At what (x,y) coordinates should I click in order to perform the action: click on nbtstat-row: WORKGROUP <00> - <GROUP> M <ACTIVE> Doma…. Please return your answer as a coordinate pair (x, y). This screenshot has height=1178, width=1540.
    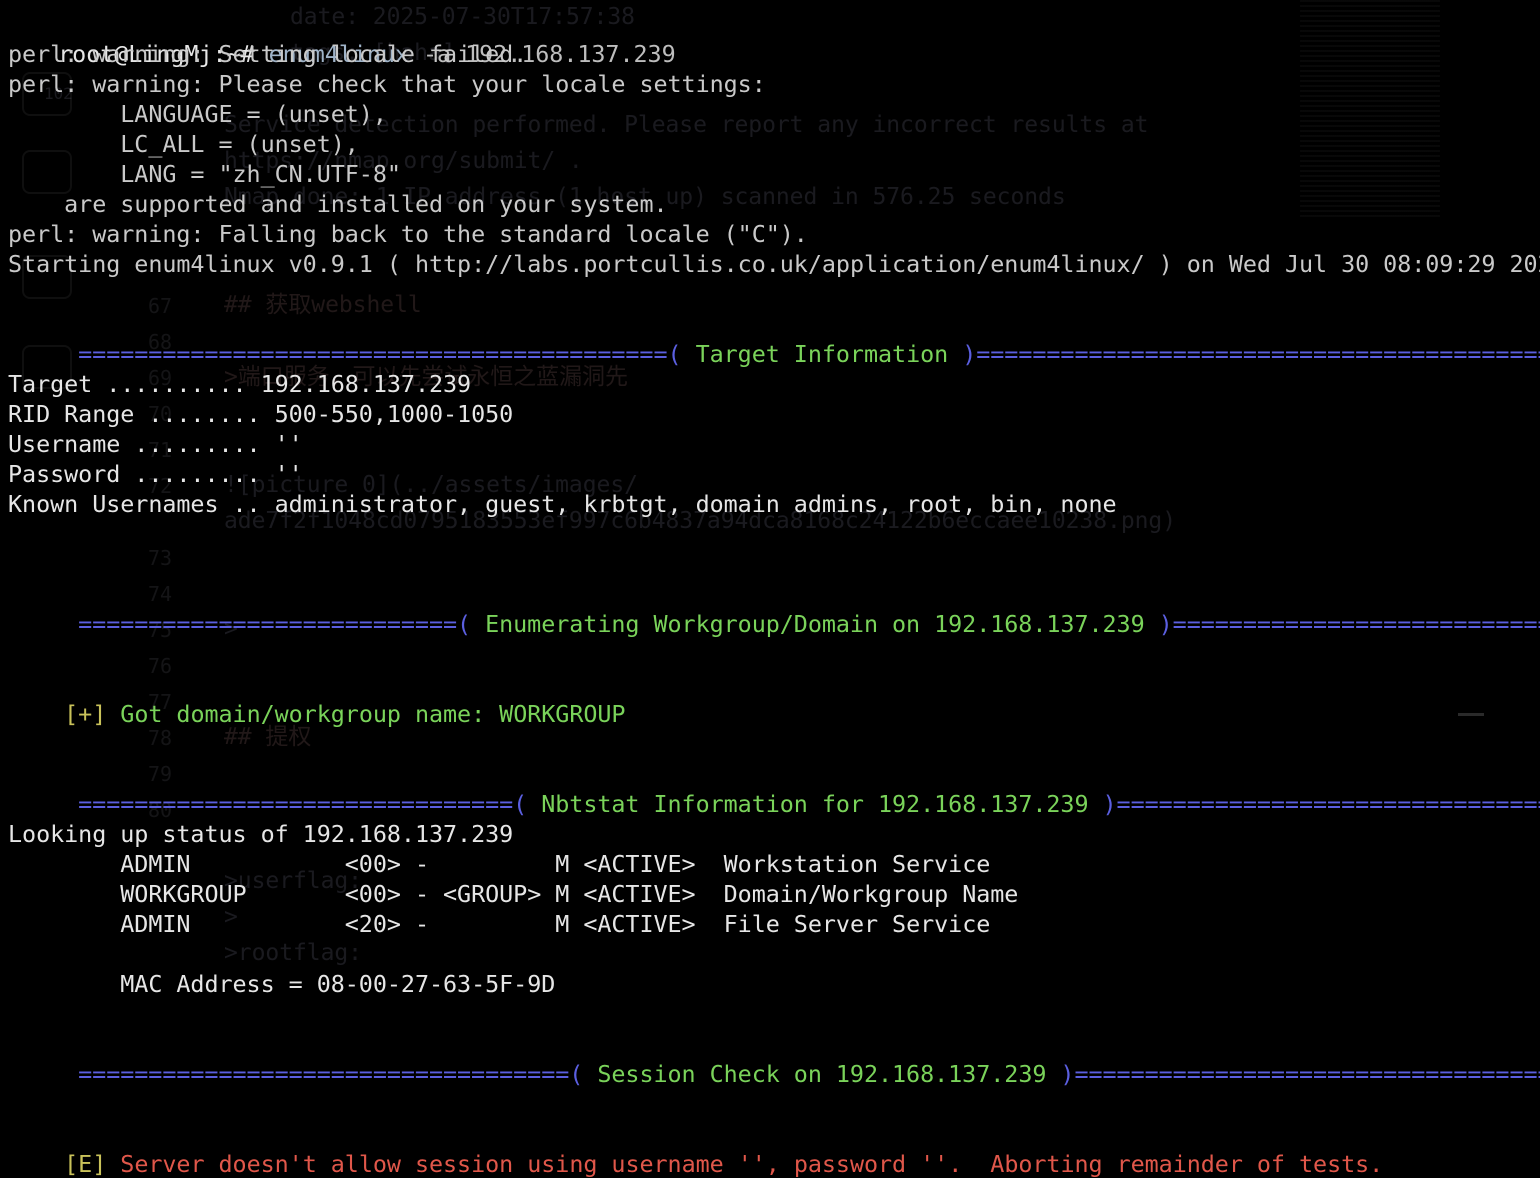
    Looking at the image, I should click on (513, 894).